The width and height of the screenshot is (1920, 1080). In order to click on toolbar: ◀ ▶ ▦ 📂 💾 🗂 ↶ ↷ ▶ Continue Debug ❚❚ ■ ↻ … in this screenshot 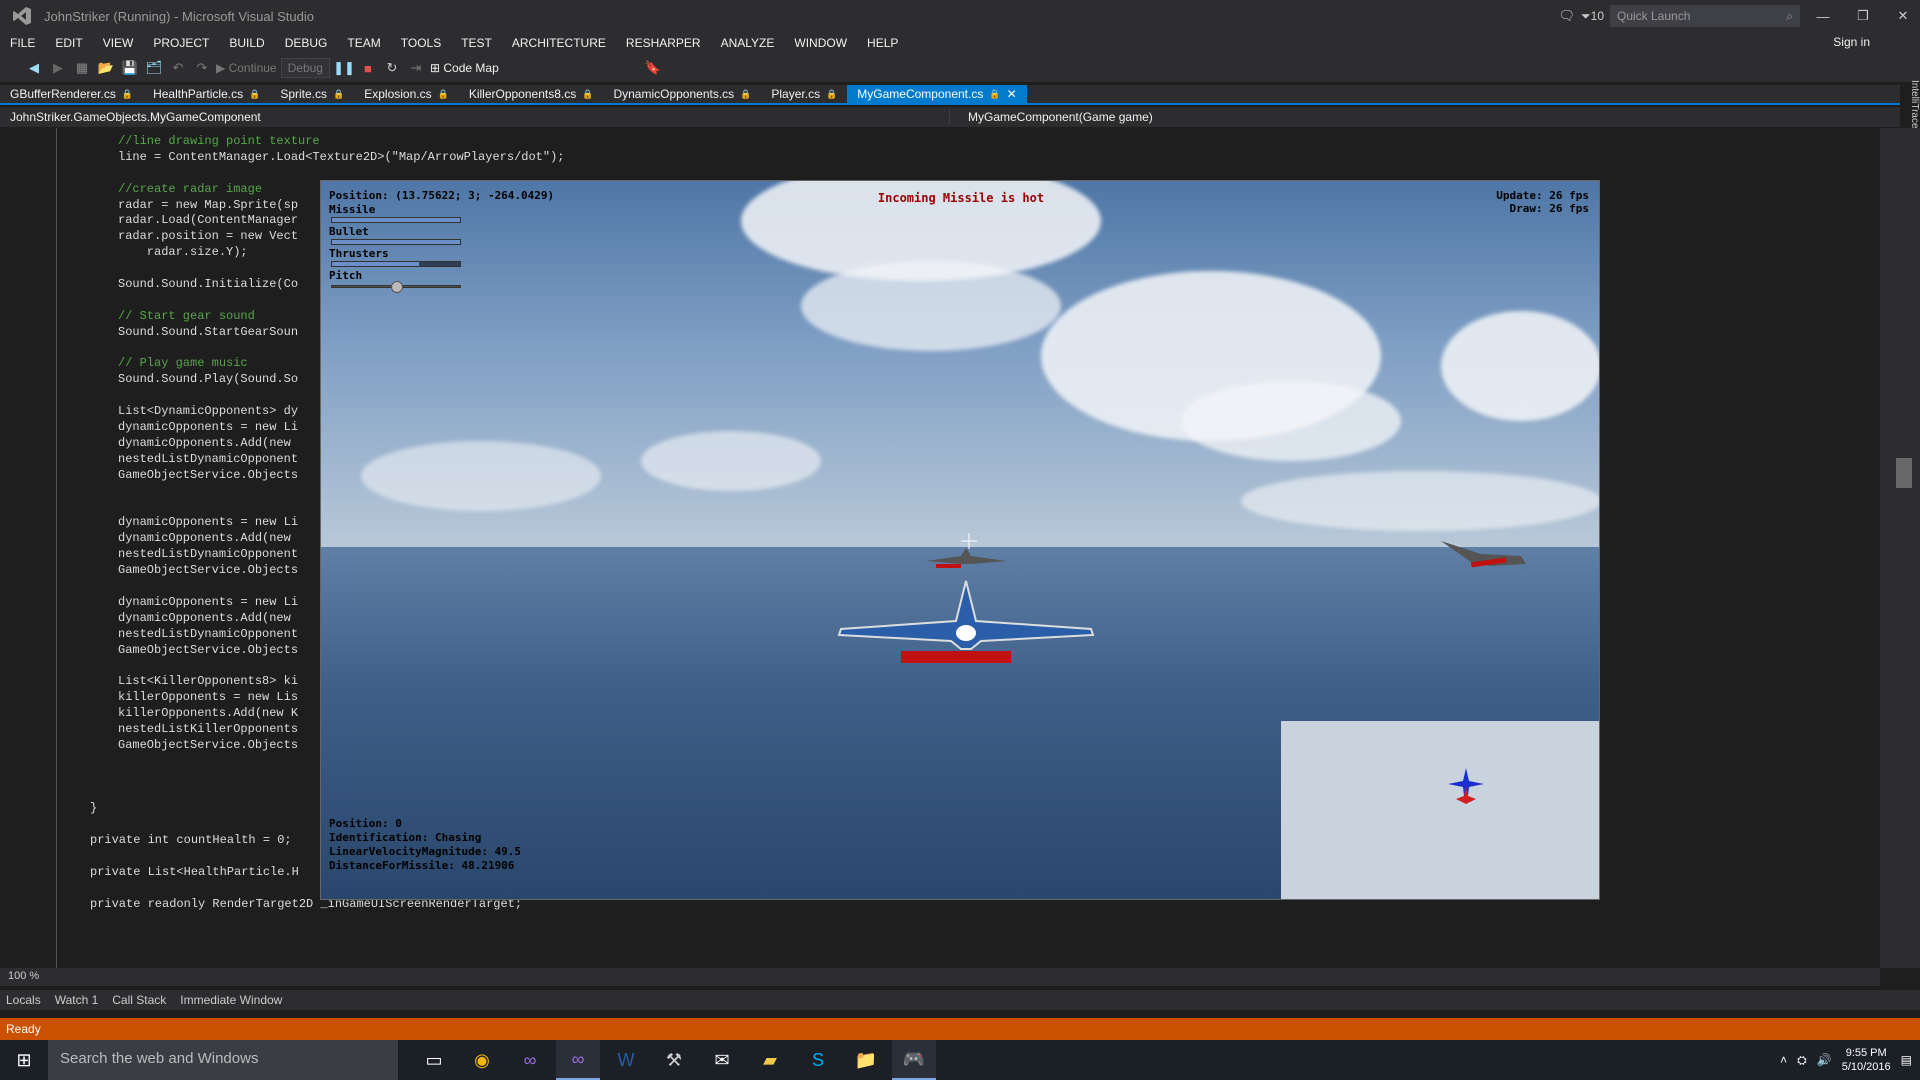, I will do `click(960, 68)`.